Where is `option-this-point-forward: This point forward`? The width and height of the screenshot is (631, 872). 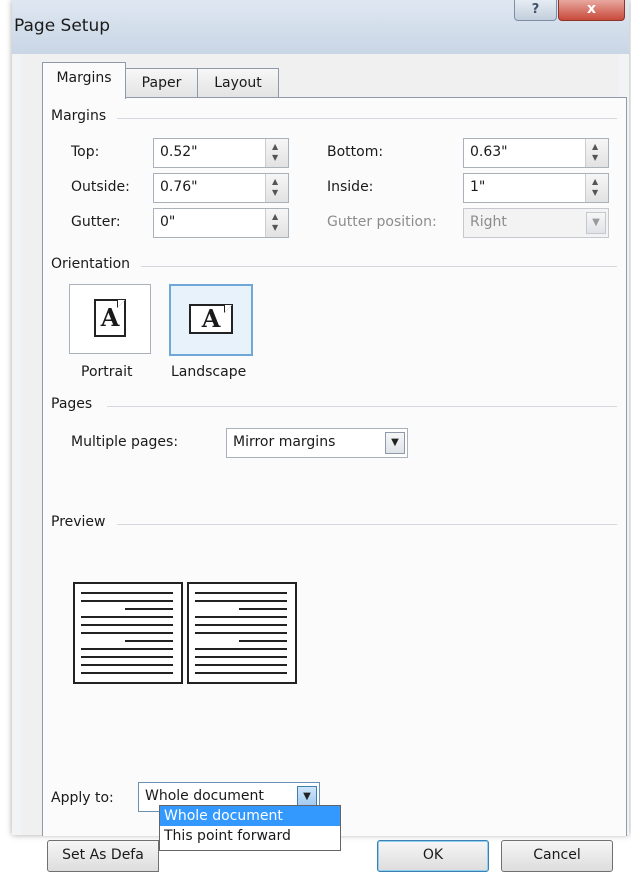 option-this-point-forward: This point forward is located at coordinates (250, 836).